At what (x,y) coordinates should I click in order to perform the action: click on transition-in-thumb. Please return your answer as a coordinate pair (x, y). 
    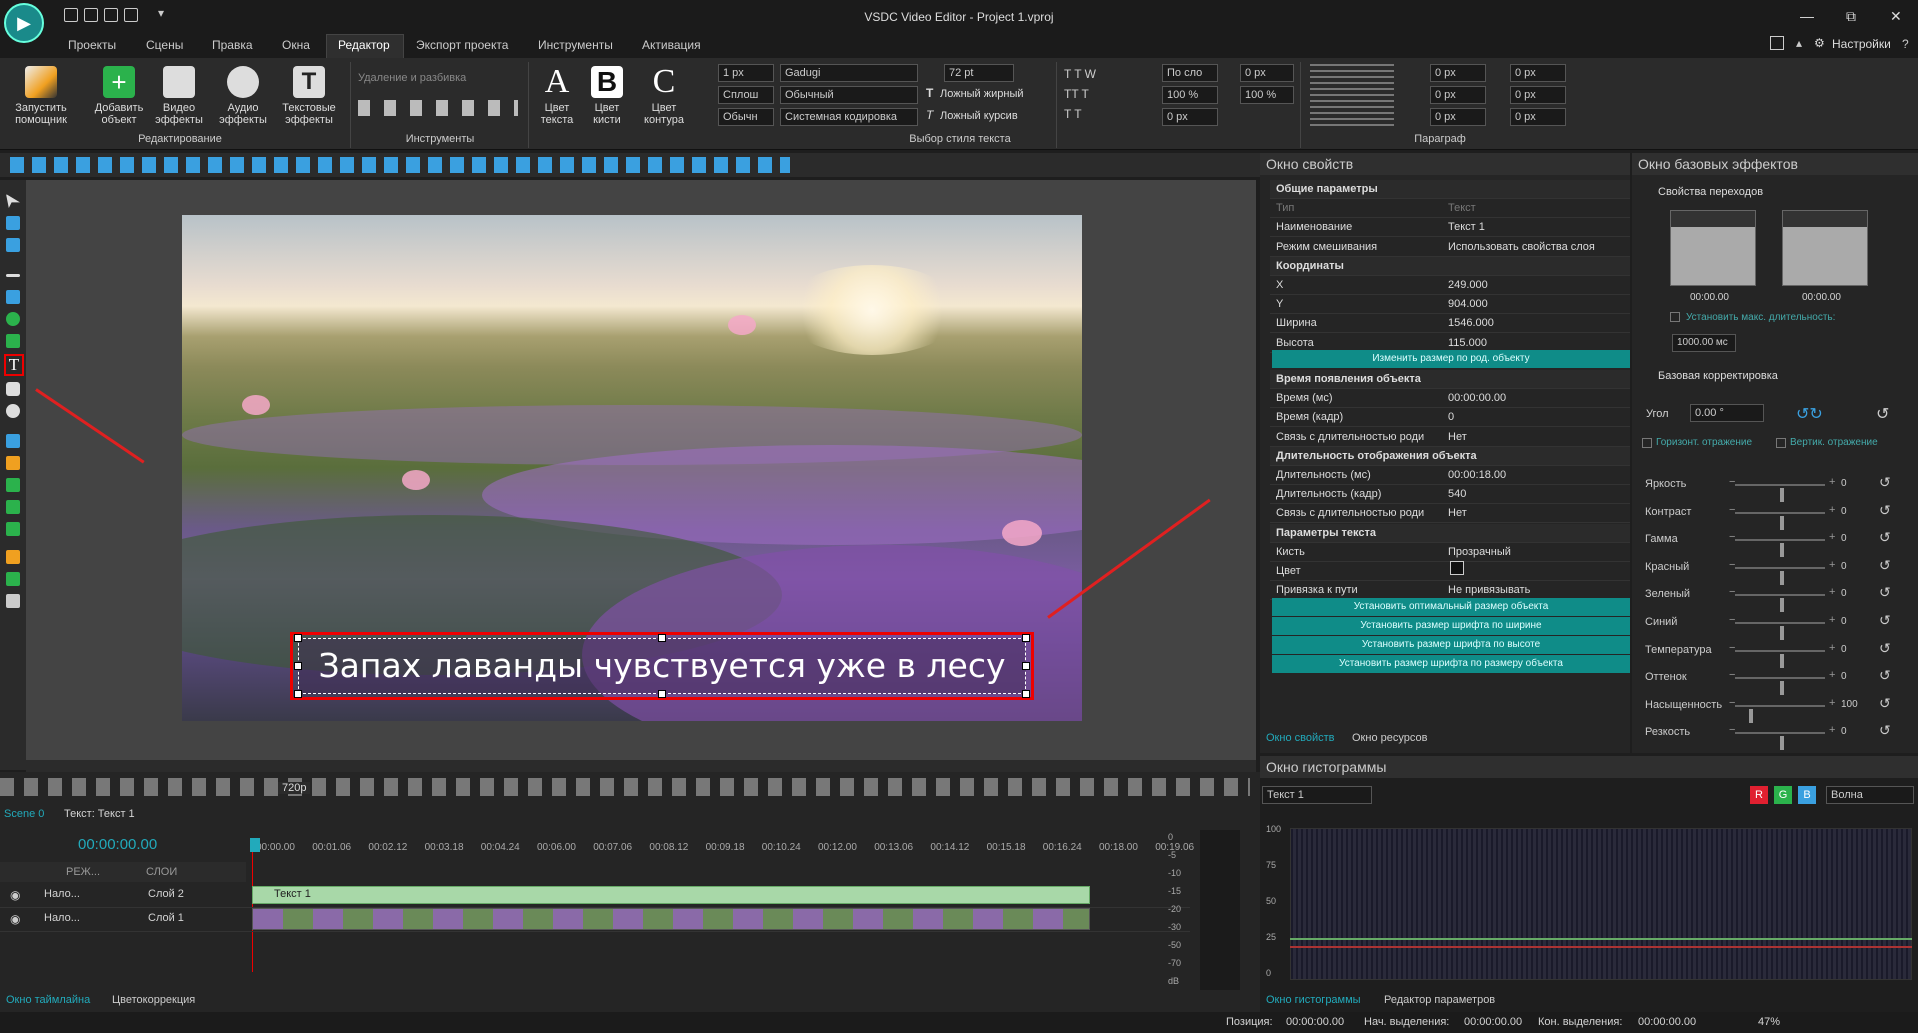
    Looking at the image, I should click on (1713, 248).